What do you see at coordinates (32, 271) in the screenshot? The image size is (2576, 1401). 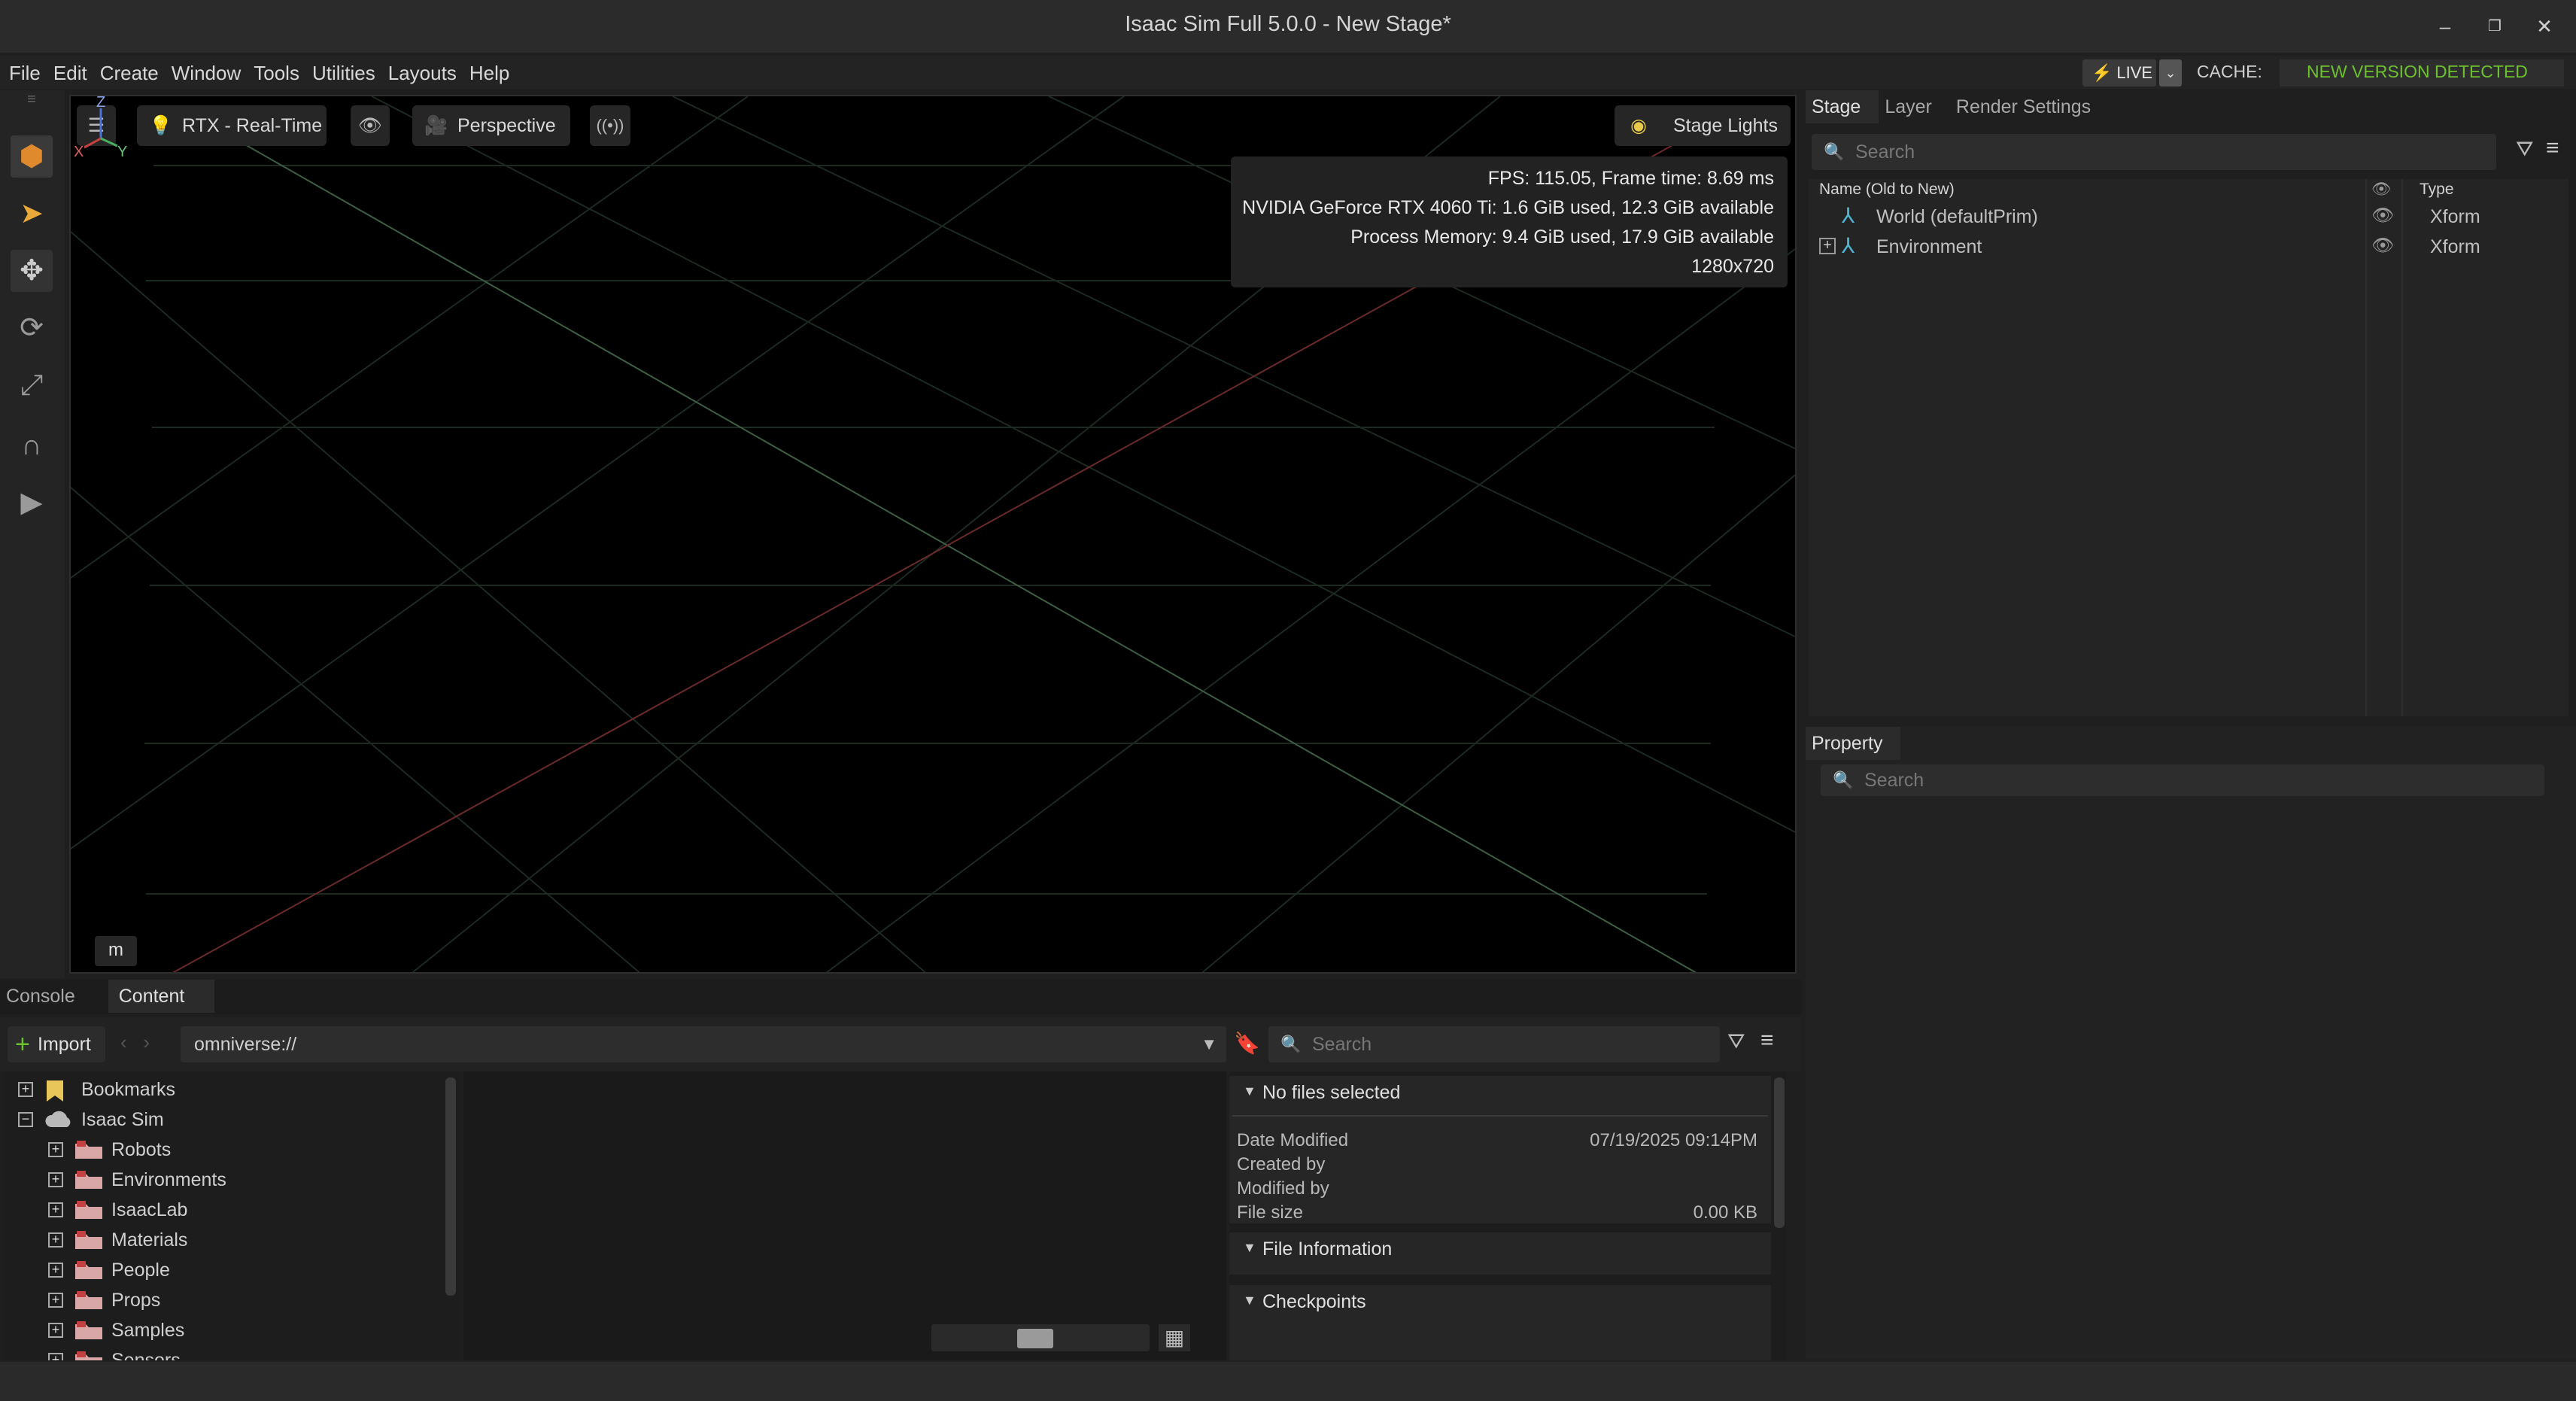 I see `move-icon: ✥` at bounding box center [32, 271].